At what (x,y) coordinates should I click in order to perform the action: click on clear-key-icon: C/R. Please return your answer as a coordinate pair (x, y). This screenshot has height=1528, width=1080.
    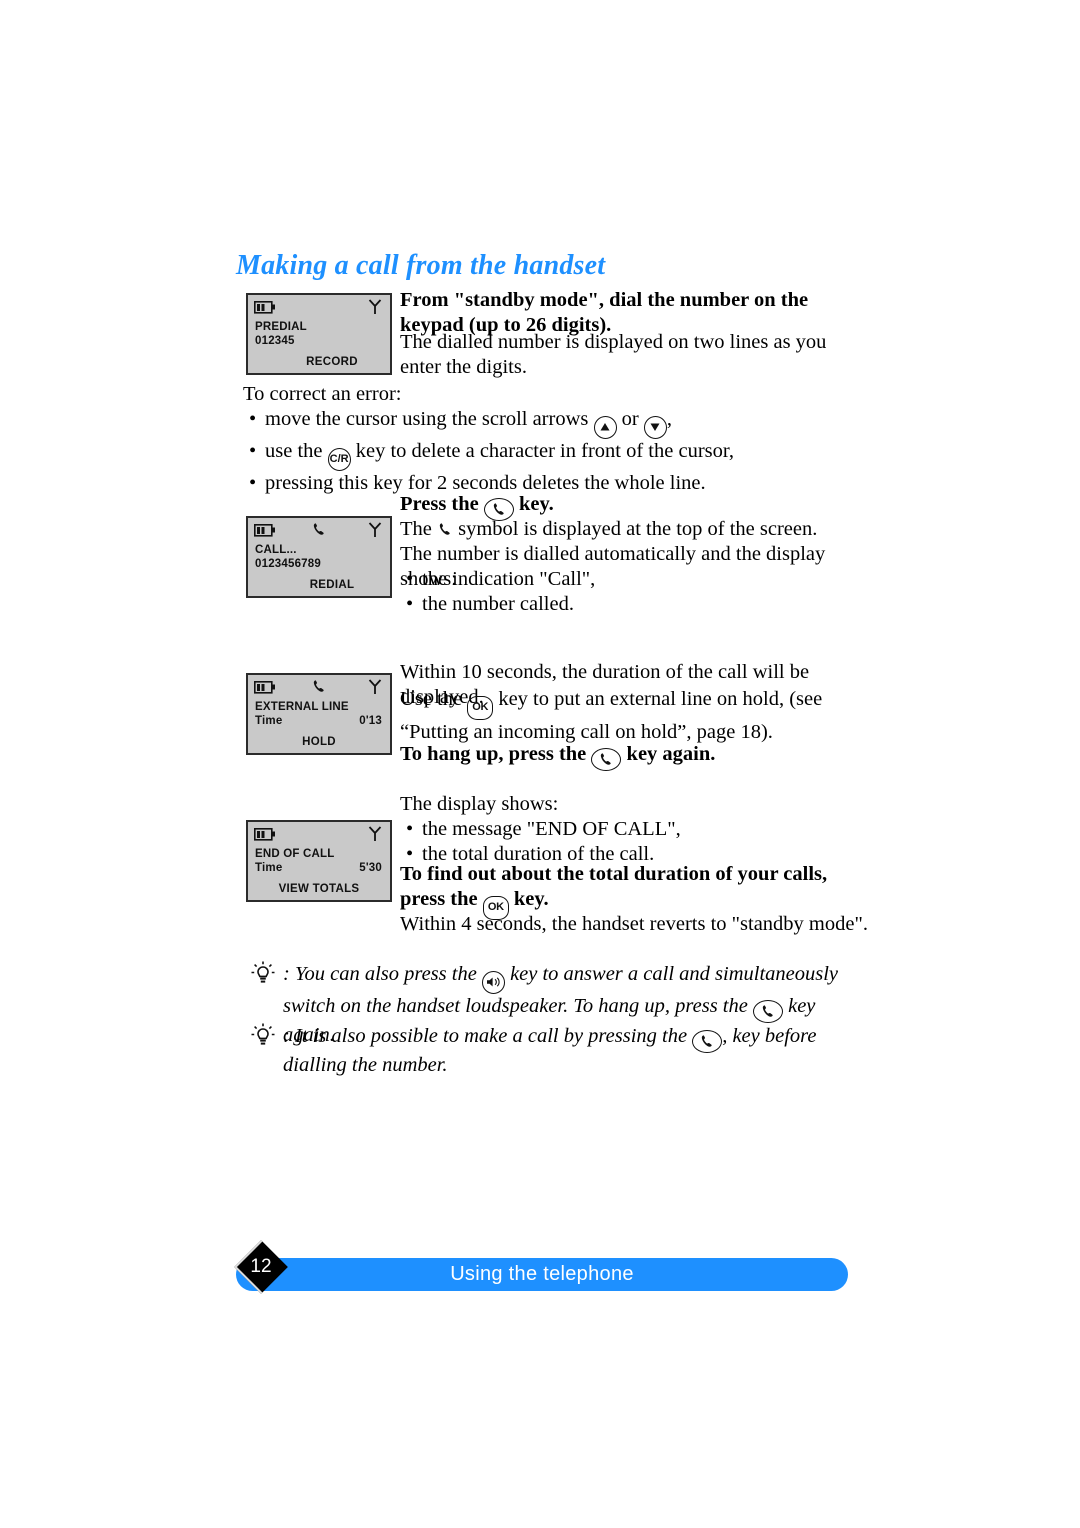
    Looking at the image, I should click on (339, 459).